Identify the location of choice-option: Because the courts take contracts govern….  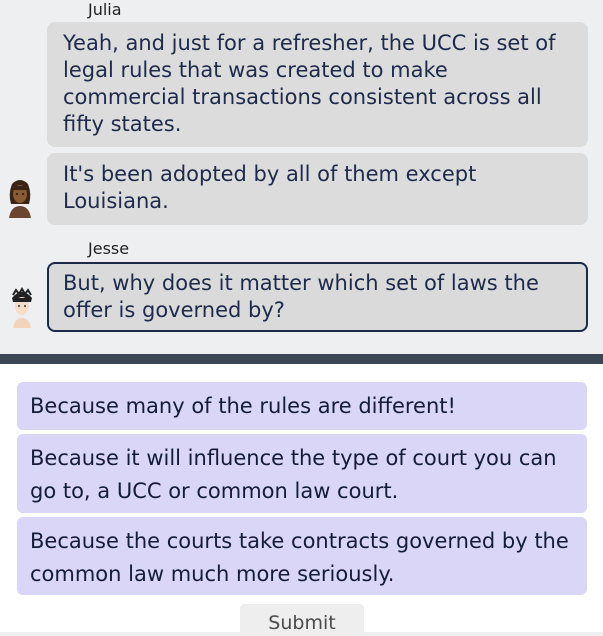
(302, 556).